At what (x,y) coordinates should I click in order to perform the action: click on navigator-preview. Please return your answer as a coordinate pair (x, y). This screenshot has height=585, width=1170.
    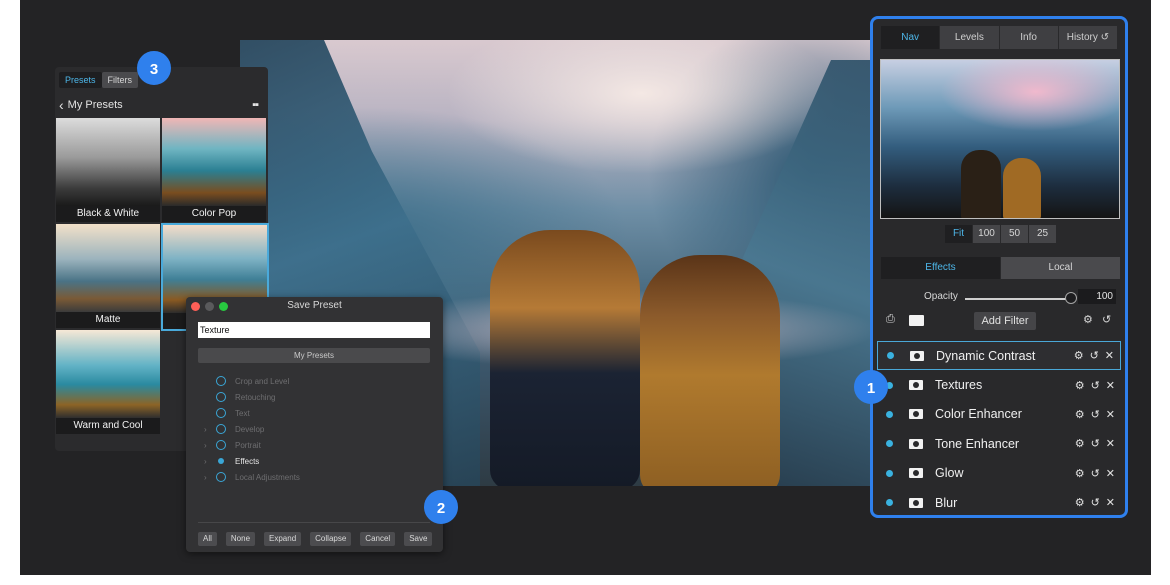
    Looking at the image, I should click on (1000, 139).